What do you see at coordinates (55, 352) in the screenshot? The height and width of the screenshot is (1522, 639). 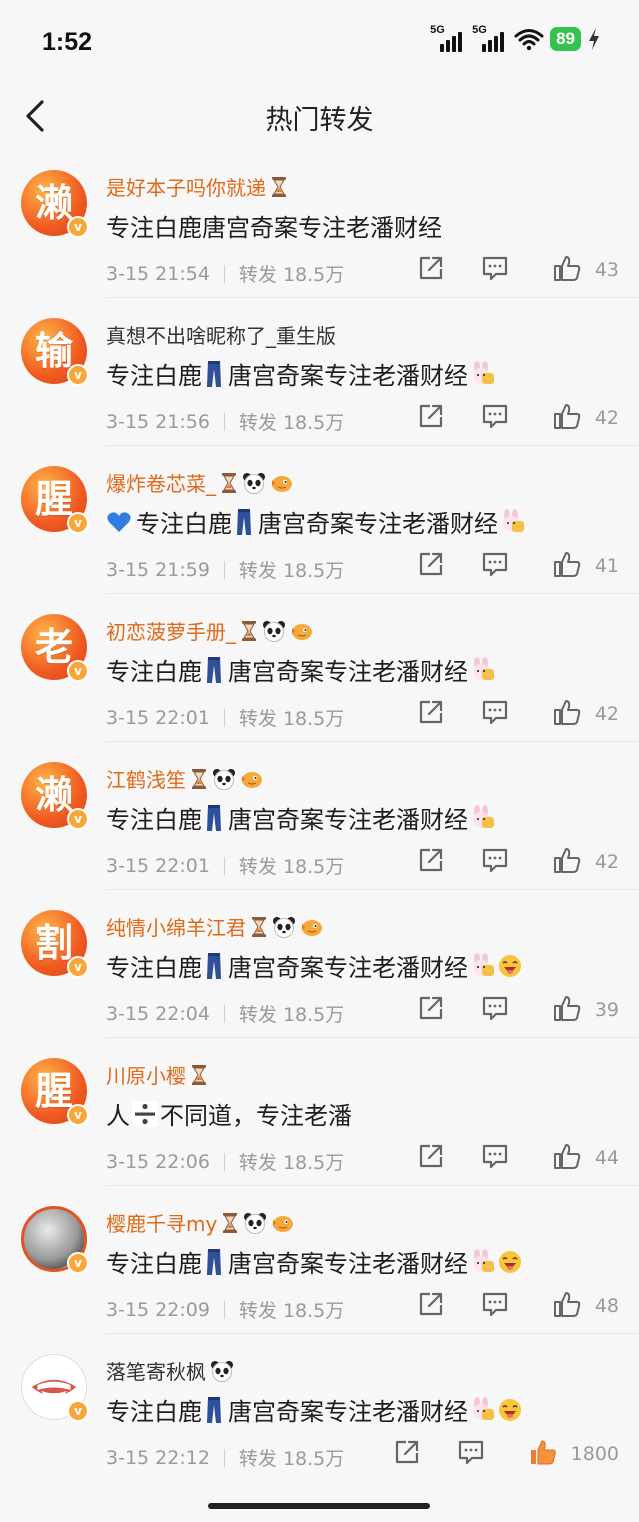 I see `avatar: 输v` at bounding box center [55, 352].